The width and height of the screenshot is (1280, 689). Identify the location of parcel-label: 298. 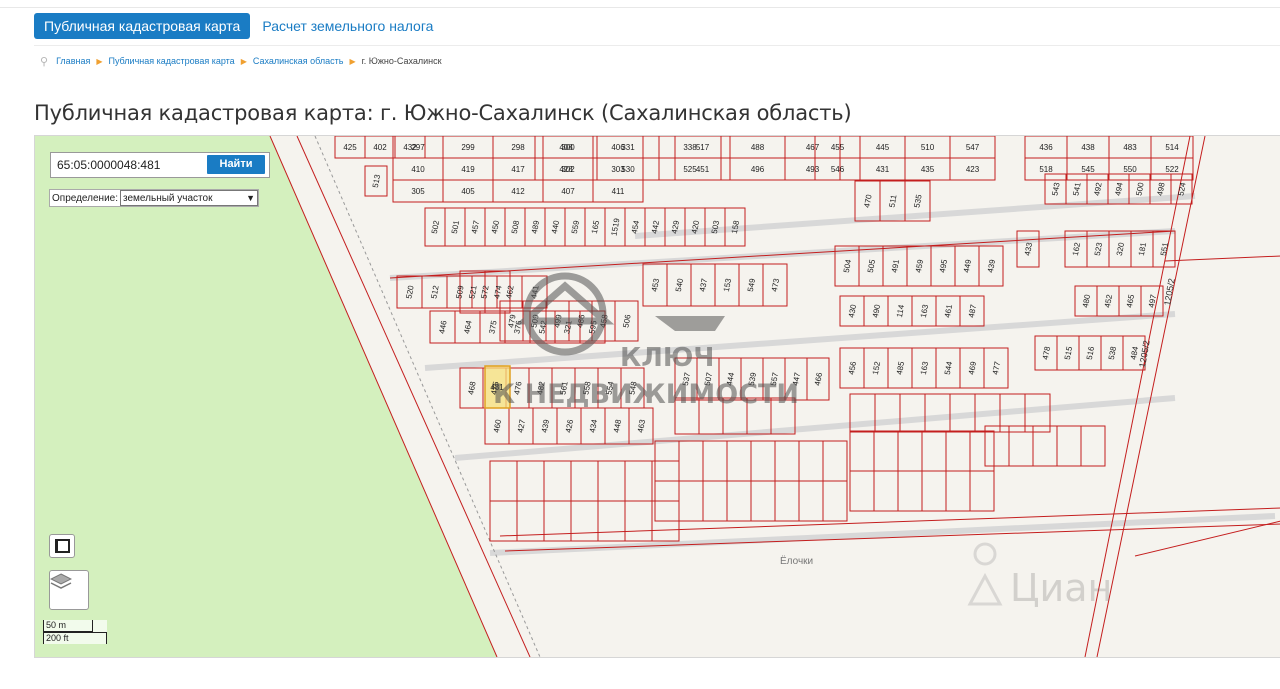
(518, 147).